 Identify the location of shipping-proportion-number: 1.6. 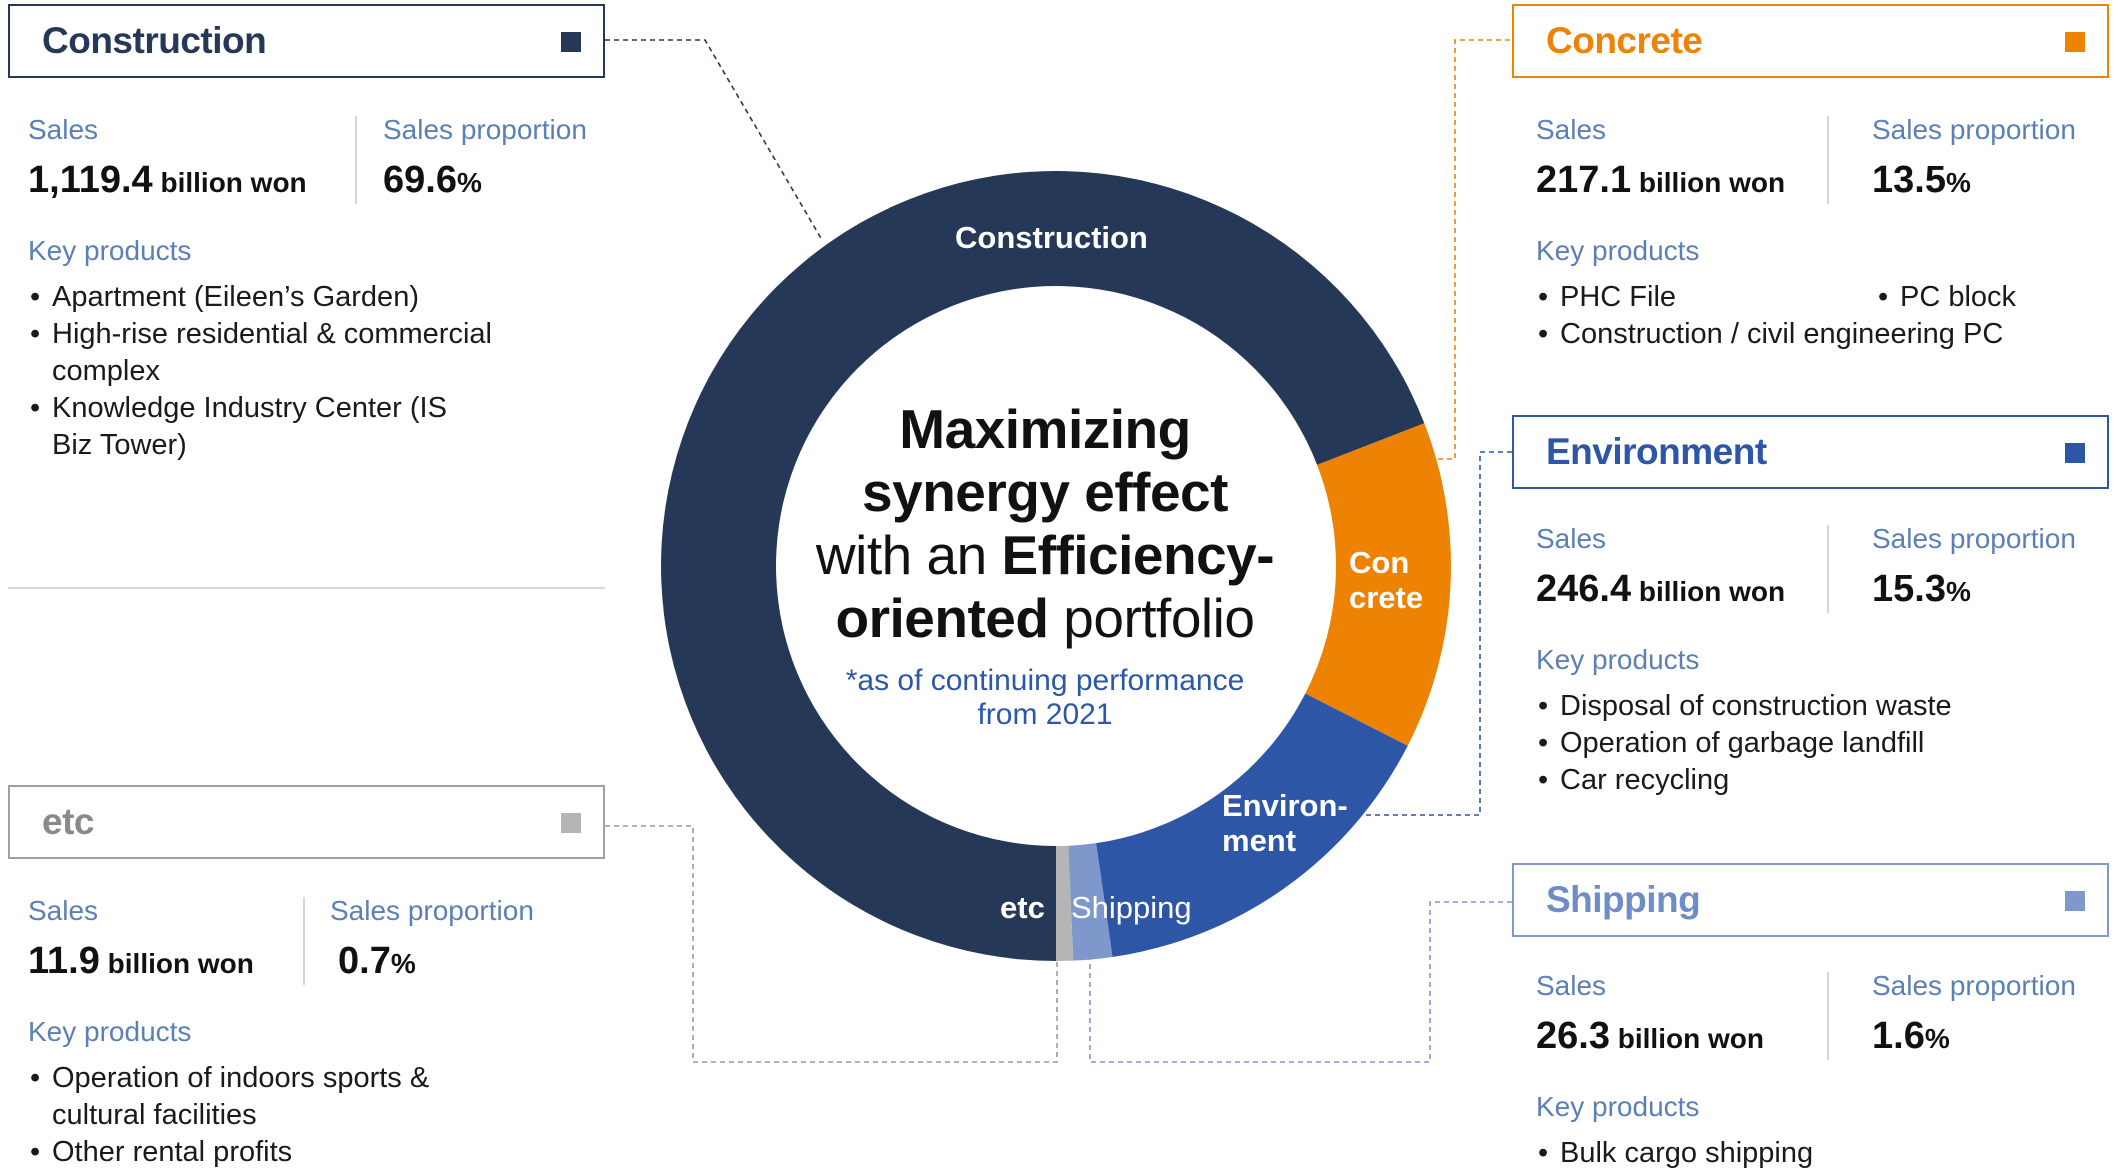
(1898, 1036).